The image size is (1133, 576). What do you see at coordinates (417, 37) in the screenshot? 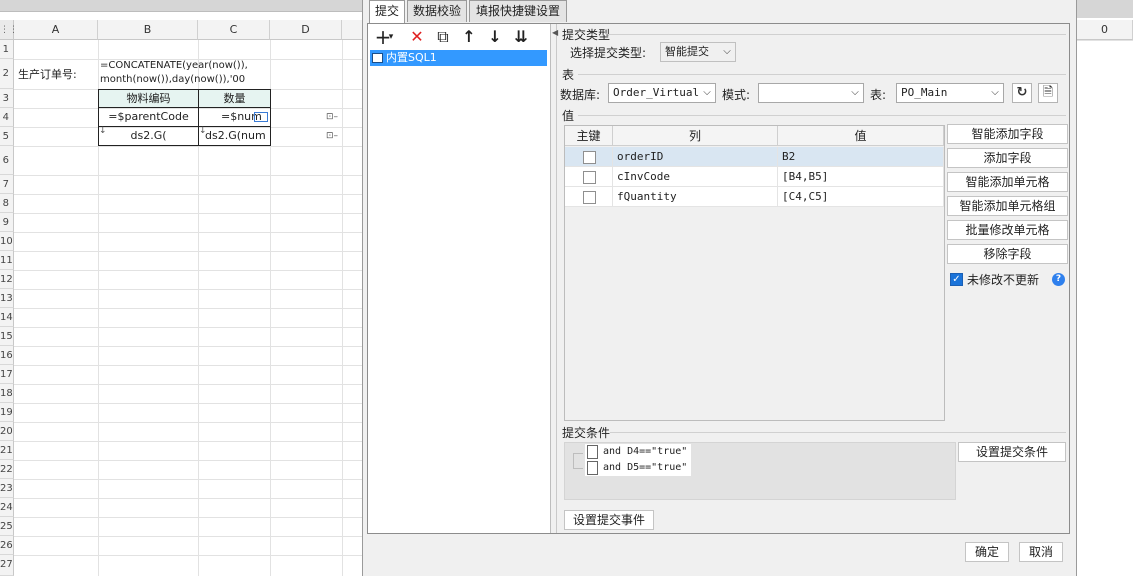
I see `delete-icon: ✕` at bounding box center [417, 37].